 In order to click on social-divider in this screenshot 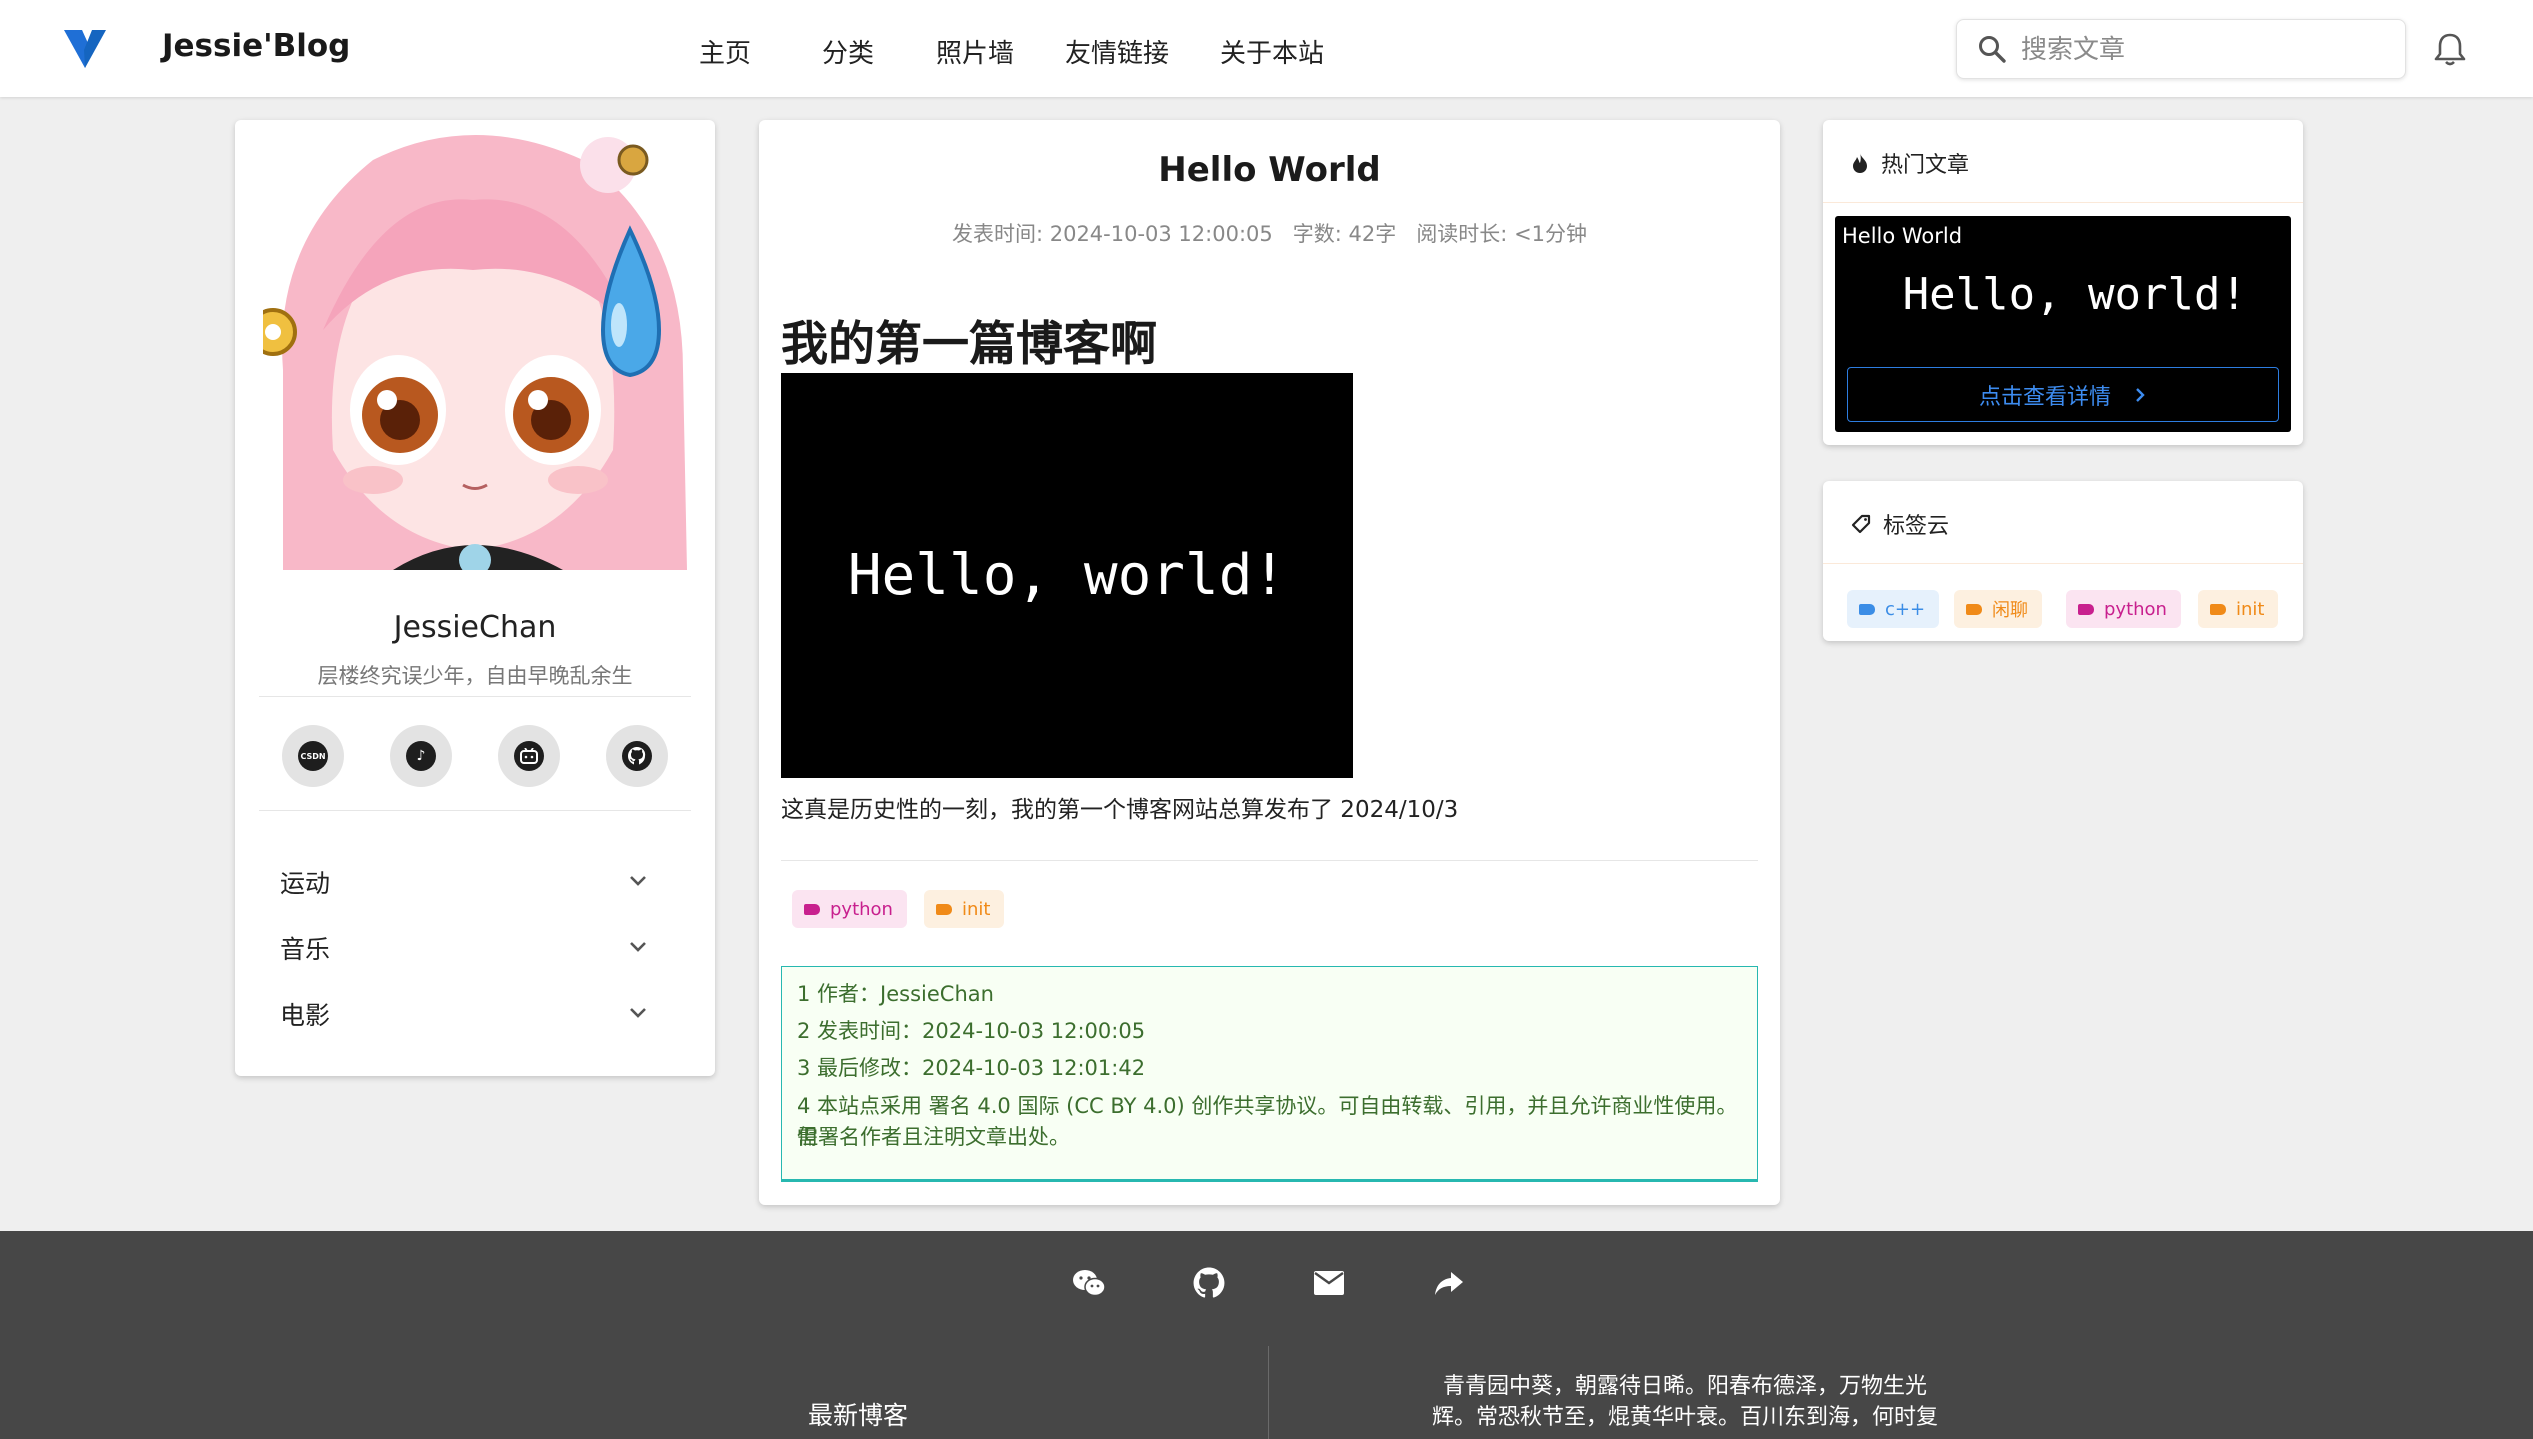, I will do `click(475, 810)`.